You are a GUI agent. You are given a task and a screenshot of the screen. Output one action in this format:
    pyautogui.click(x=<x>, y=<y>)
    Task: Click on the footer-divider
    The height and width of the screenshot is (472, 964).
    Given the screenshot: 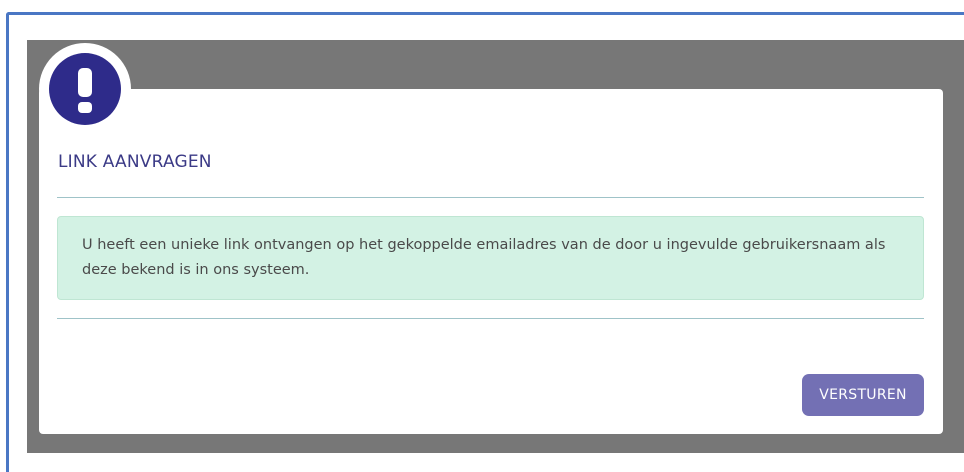 What is the action you would take?
    pyautogui.click(x=490, y=318)
    